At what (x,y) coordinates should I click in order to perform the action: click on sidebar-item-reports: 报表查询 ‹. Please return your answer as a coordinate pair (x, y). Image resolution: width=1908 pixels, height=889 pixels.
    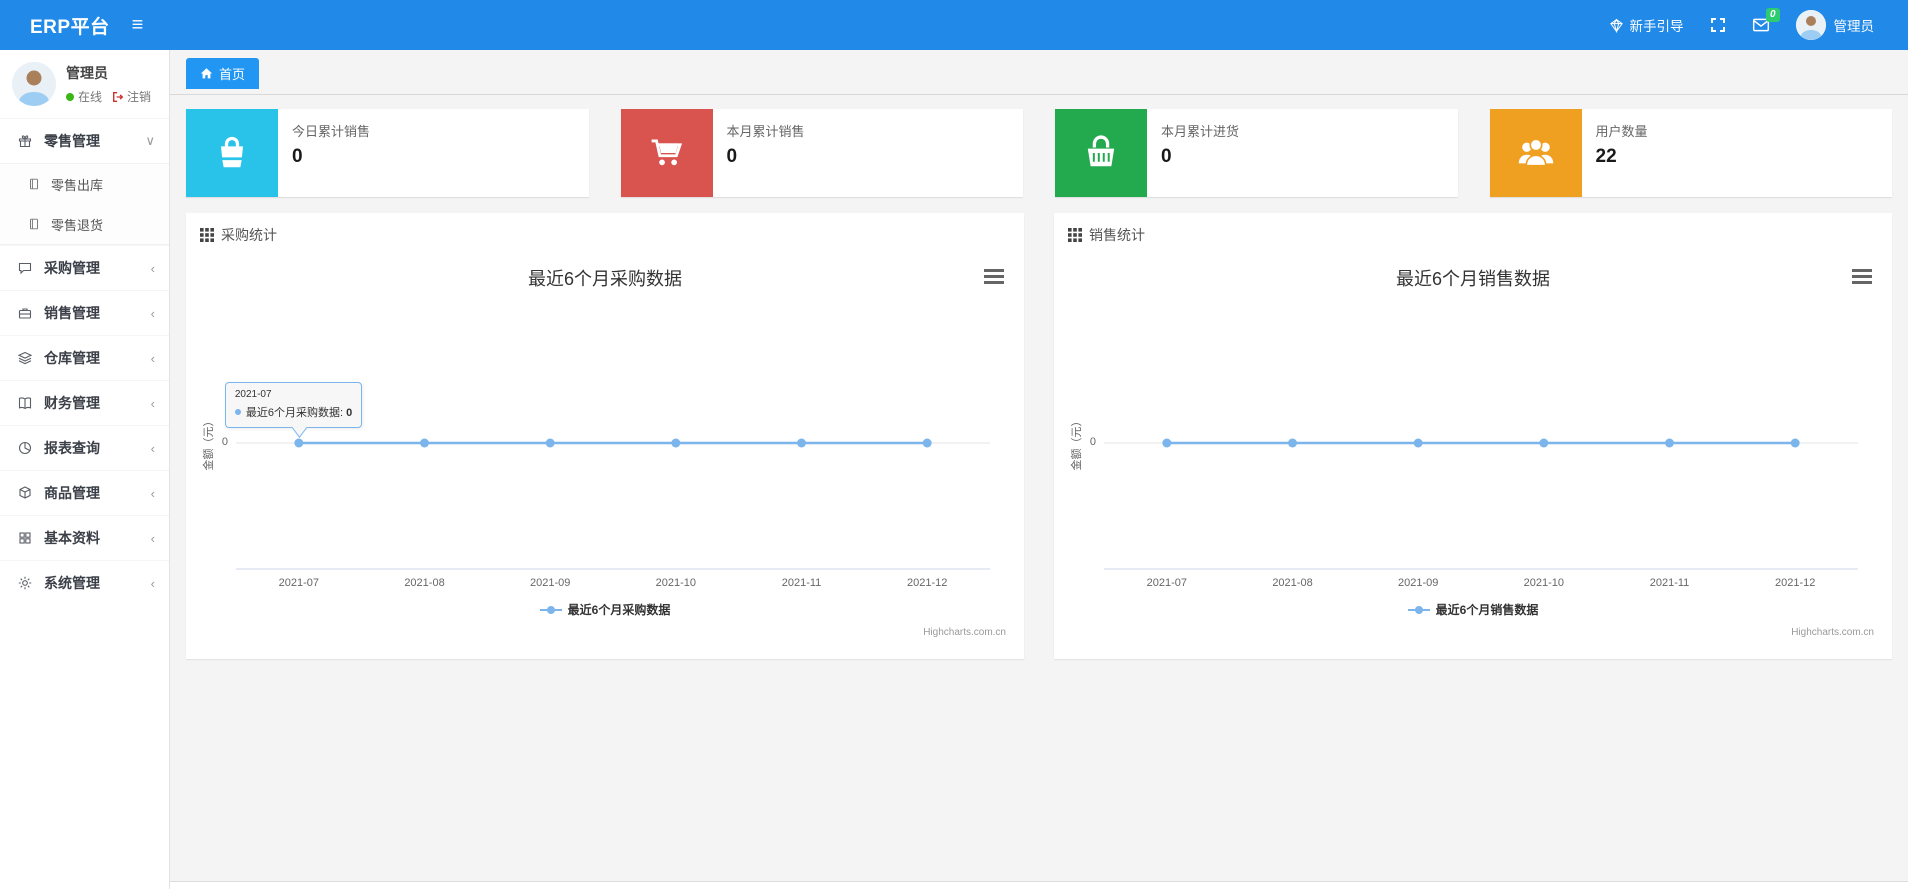
    Looking at the image, I should click on (84, 447).